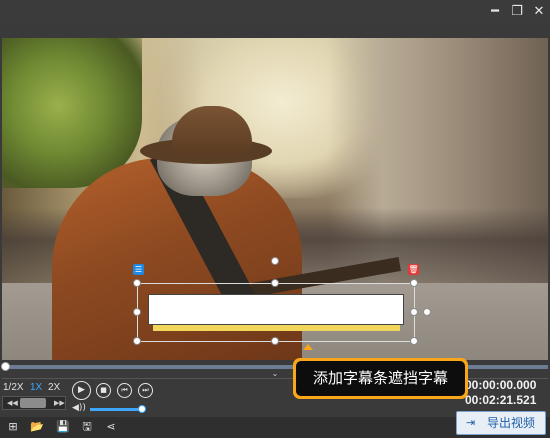  I want to click on collapse-icon: ⌄, so click(275, 374).